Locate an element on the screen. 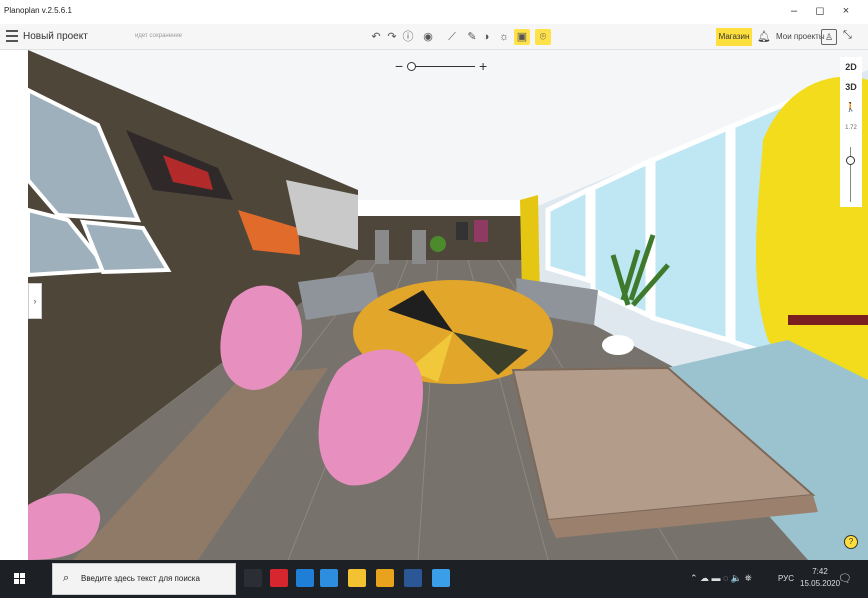 The image size is (868, 598). left-gutter is located at coordinates (14, 305).